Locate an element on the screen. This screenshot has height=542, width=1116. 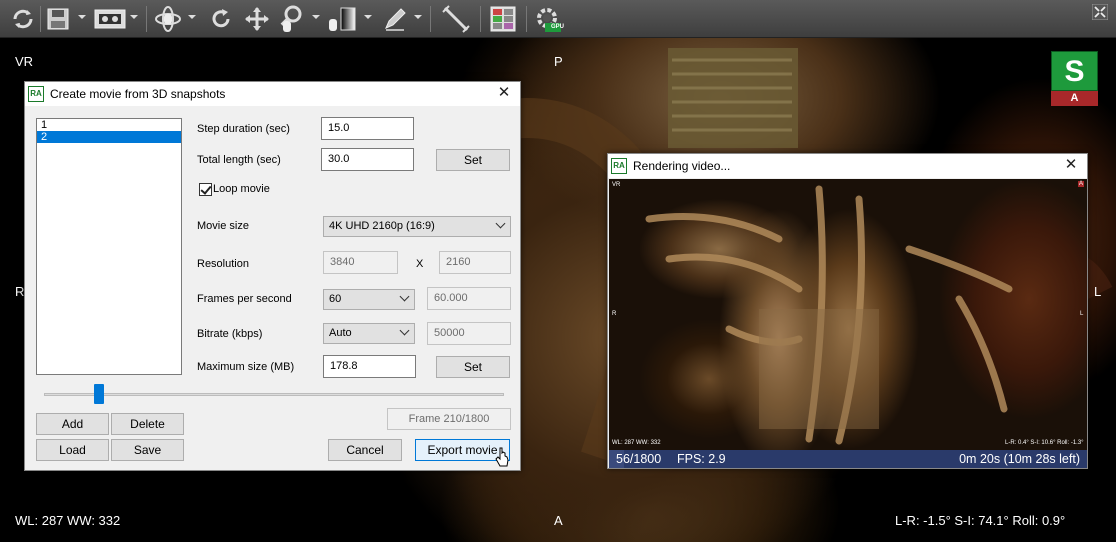
reset-icon is located at coordinates (23, 19).